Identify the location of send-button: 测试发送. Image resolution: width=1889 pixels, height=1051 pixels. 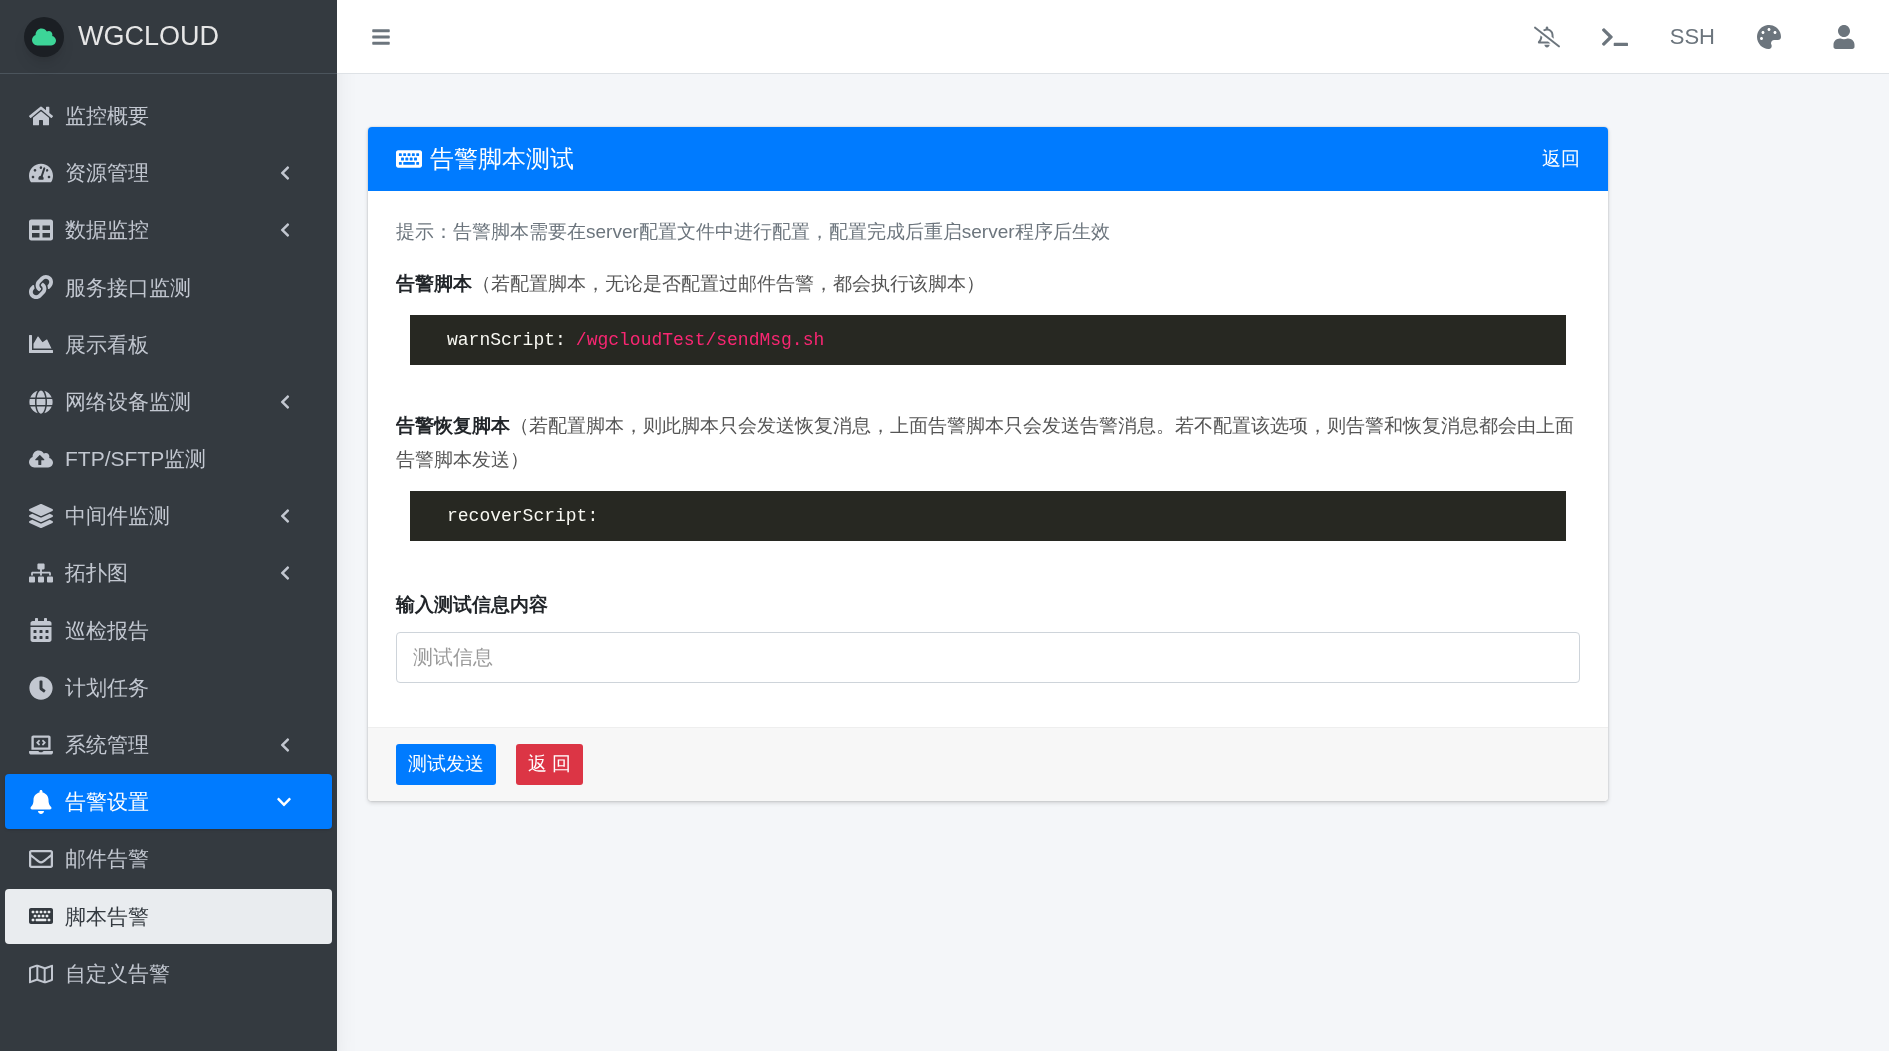
(446, 764).